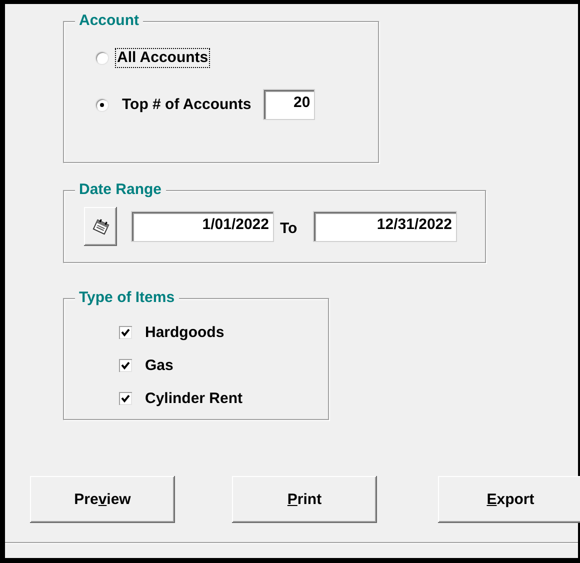 The image size is (580, 563). Describe the element at coordinates (509, 499) in the screenshot. I see `export-button: Export` at that location.